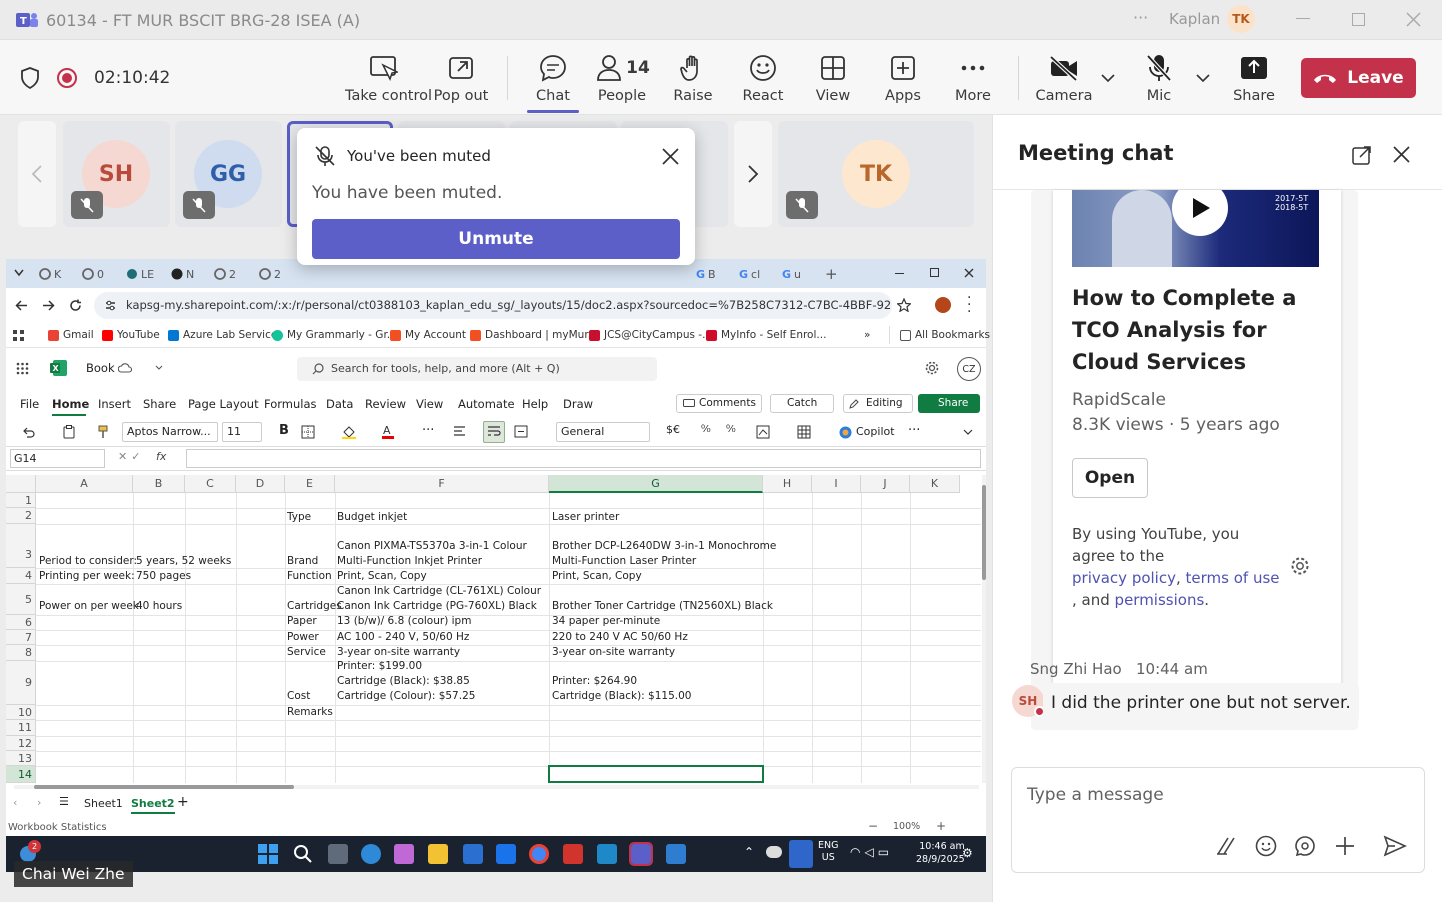 The width and height of the screenshot is (1442, 902). Describe the element at coordinates (871, 852) in the screenshot. I see `network-volume-battery-icons: ◠◁▭` at that location.